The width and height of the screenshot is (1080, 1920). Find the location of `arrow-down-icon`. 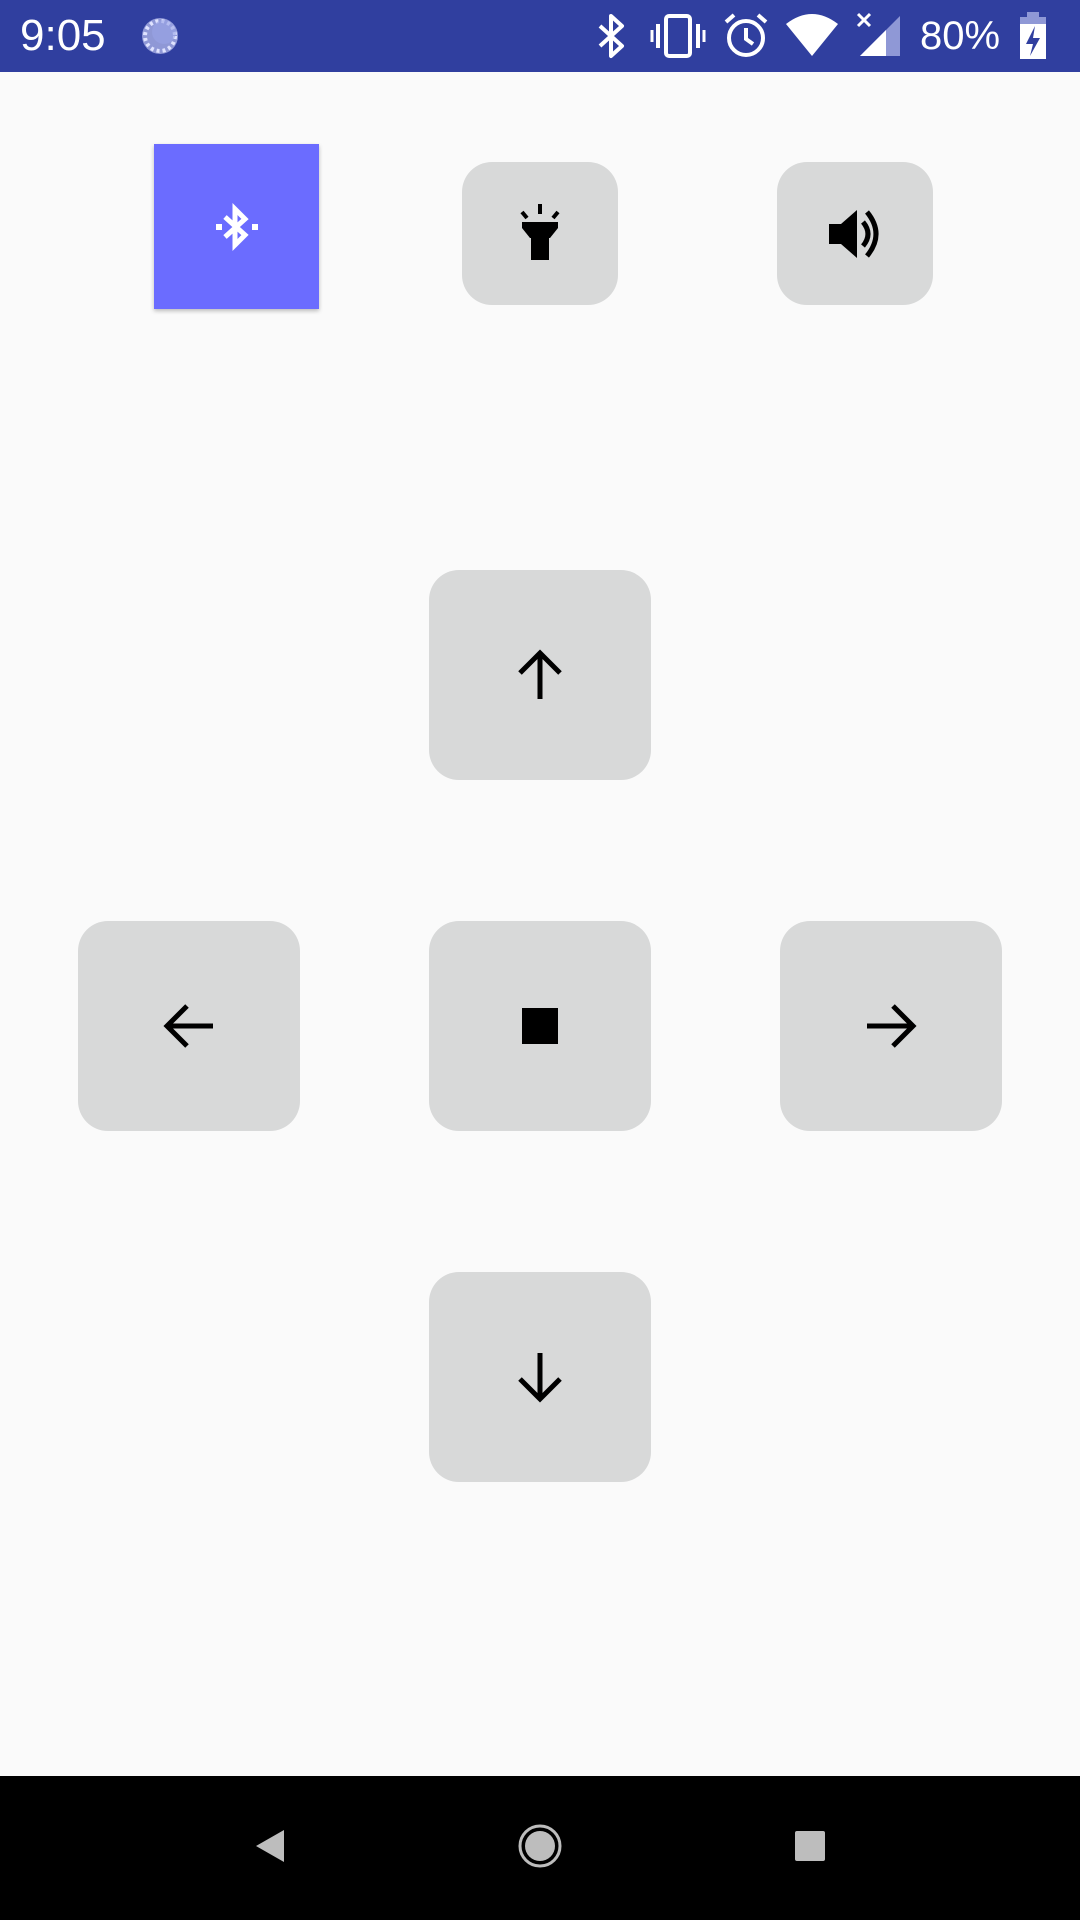

arrow-down-icon is located at coordinates (540, 1377).